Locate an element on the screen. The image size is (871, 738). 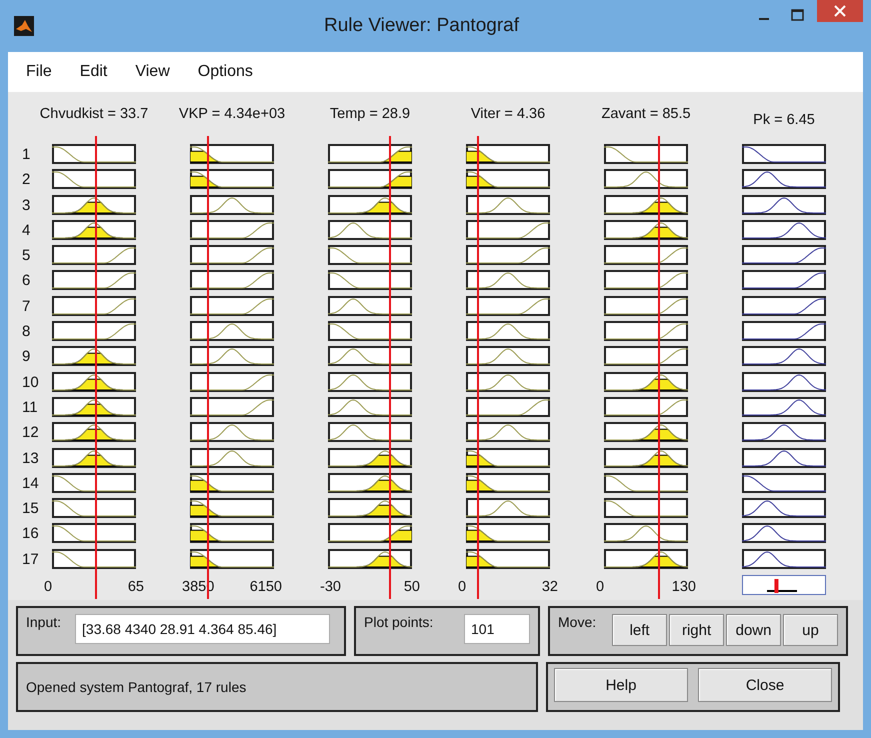
plot-points-field: 101 is located at coordinates (497, 629).